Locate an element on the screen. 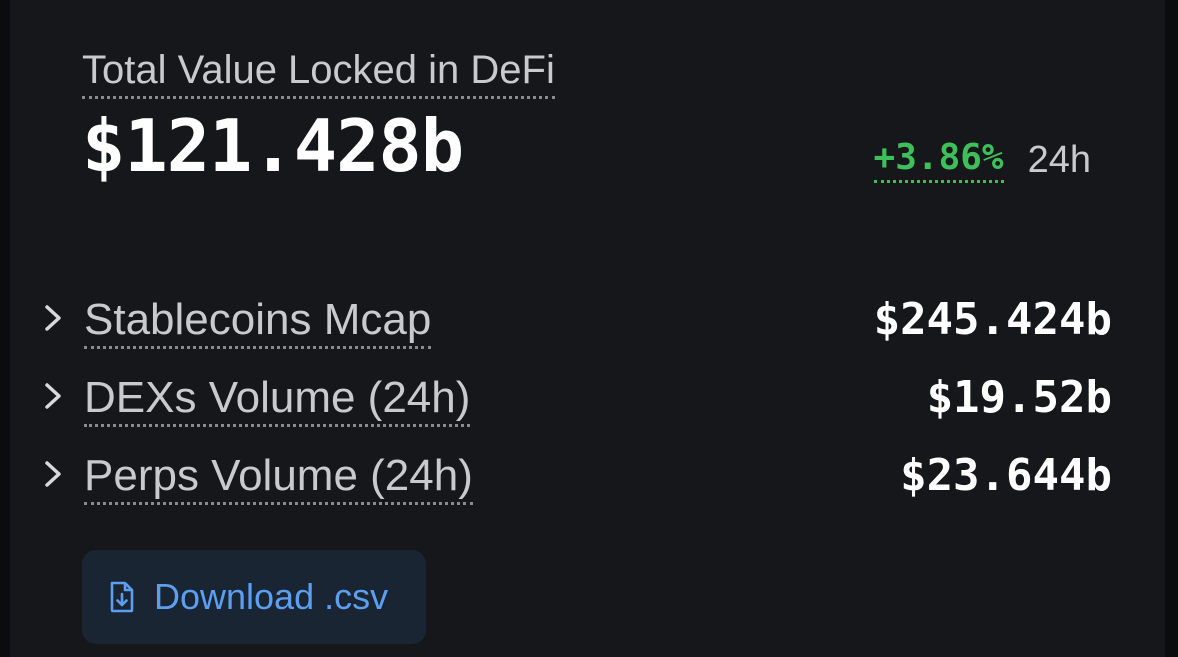 This screenshot has height=657, width=1178. metric-value: $19.52b is located at coordinates (1019, 397).